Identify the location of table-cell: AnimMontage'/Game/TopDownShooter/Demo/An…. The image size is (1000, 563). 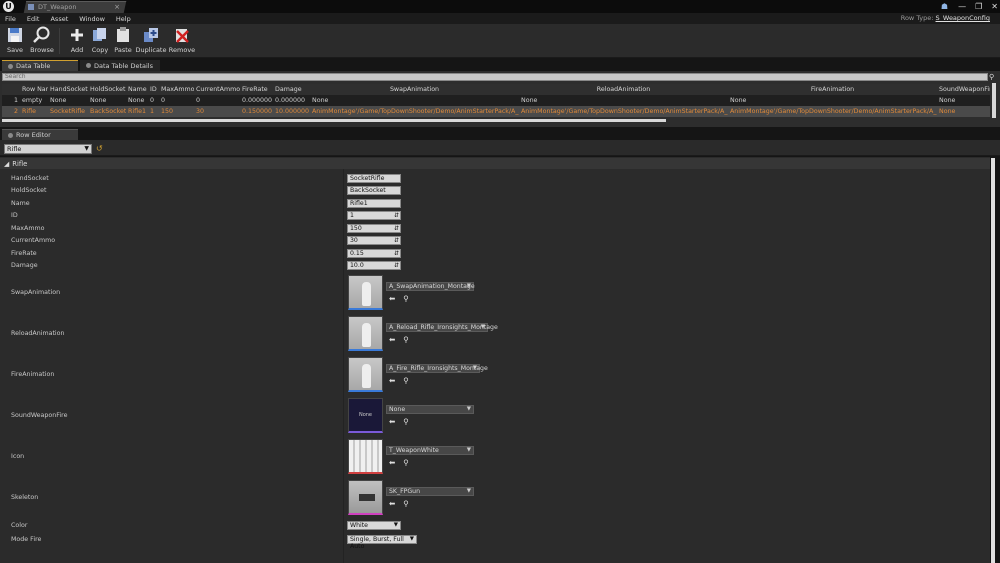
(414, 111).